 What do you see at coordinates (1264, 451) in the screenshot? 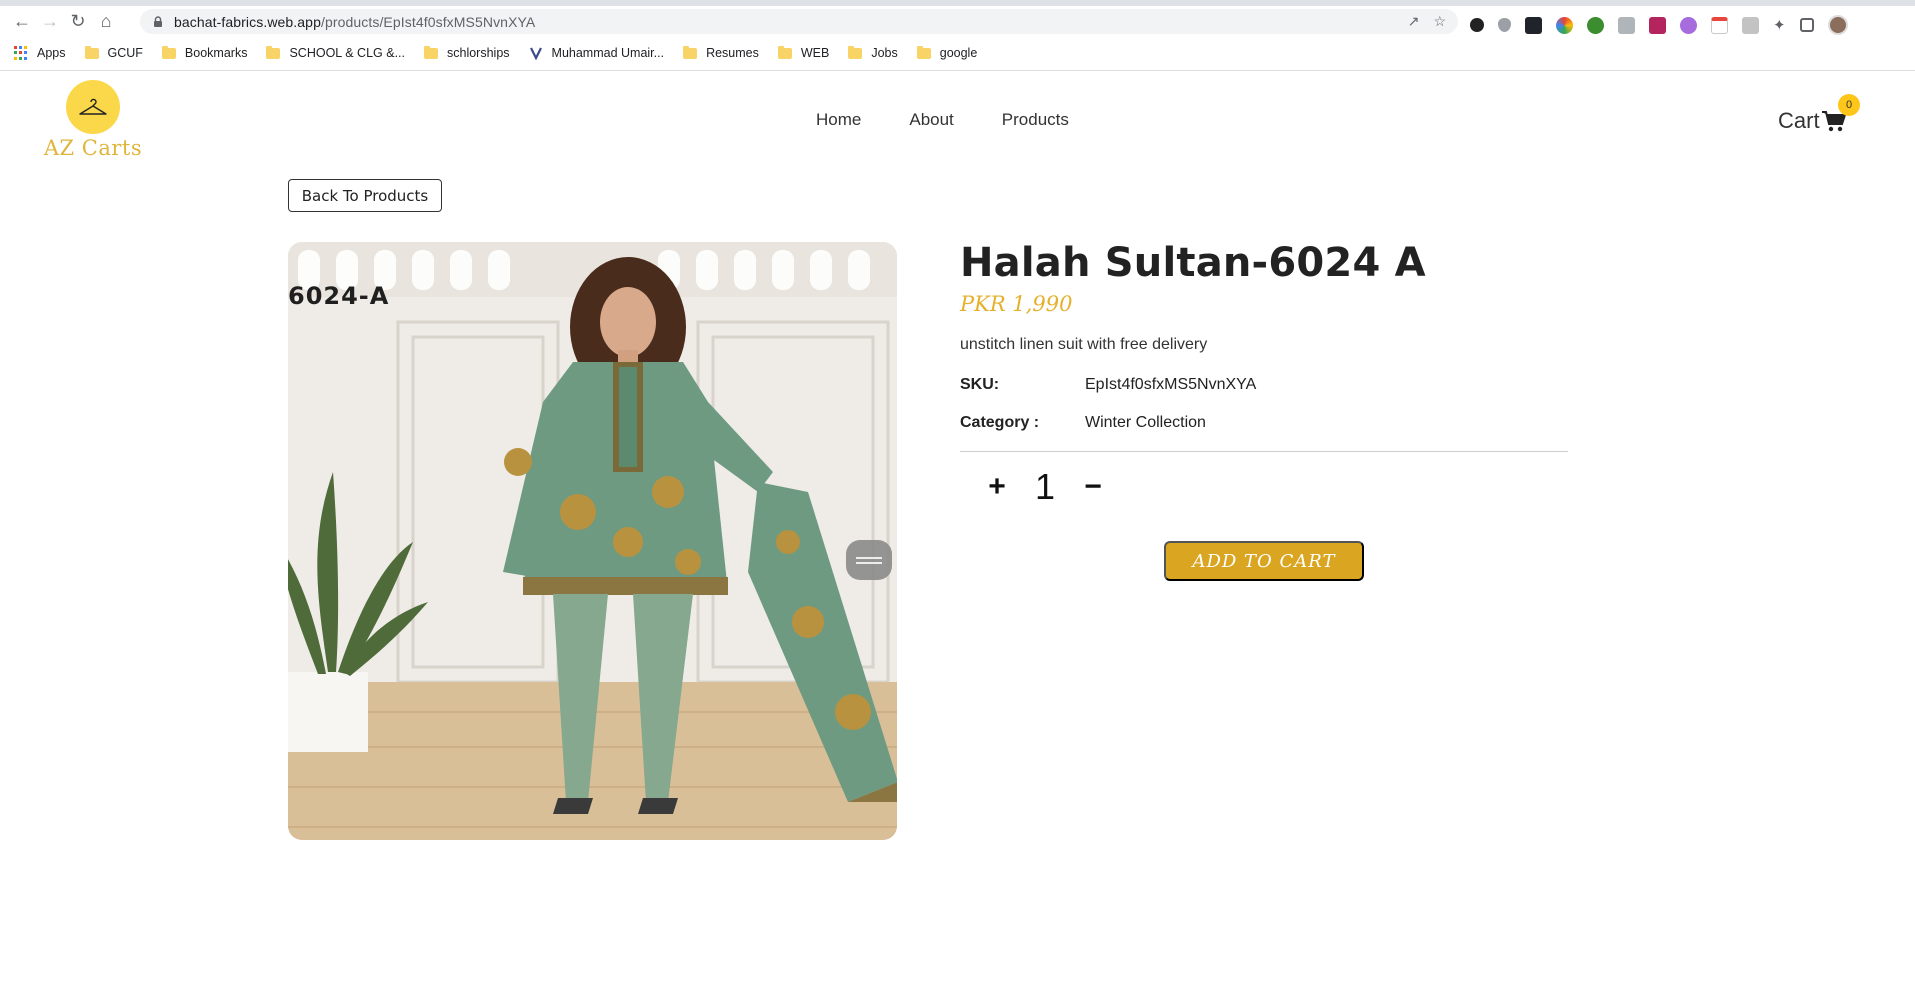
I see `details-divider` at bounding box center [1264, 451].